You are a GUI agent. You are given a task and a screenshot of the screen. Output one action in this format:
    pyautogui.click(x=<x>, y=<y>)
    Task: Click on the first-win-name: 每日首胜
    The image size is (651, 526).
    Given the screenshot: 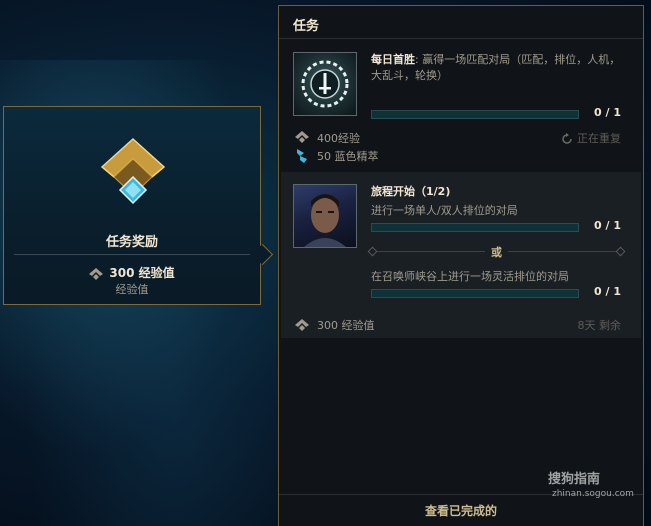 What is the action you would take?
    pyautogui.click(x=393, y=59)
    